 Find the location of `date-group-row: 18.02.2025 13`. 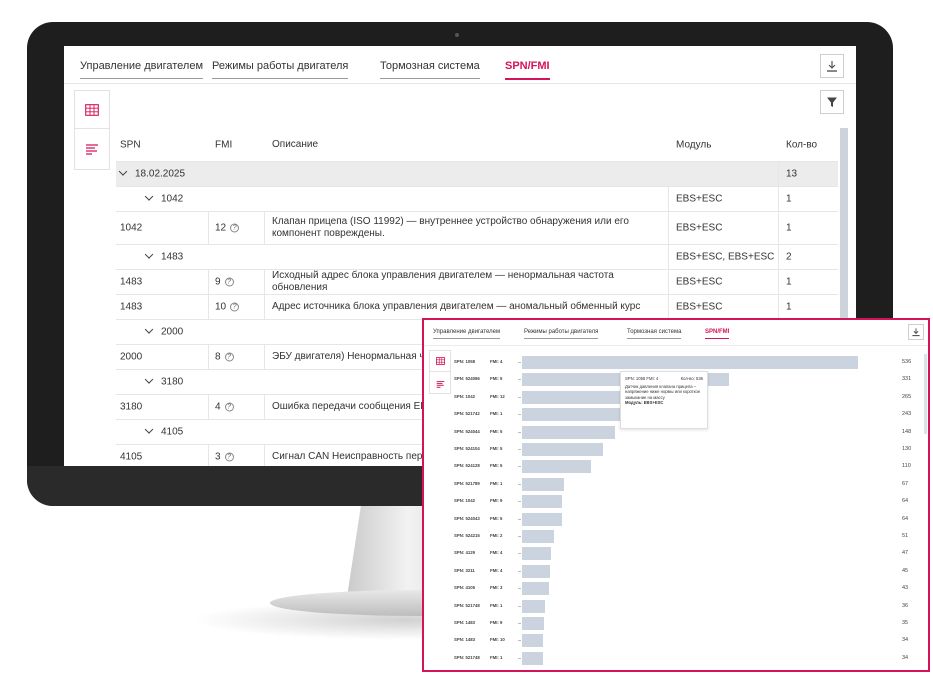

date-group-row: 18.02.2025 13 is located at coordinates (477, 174).